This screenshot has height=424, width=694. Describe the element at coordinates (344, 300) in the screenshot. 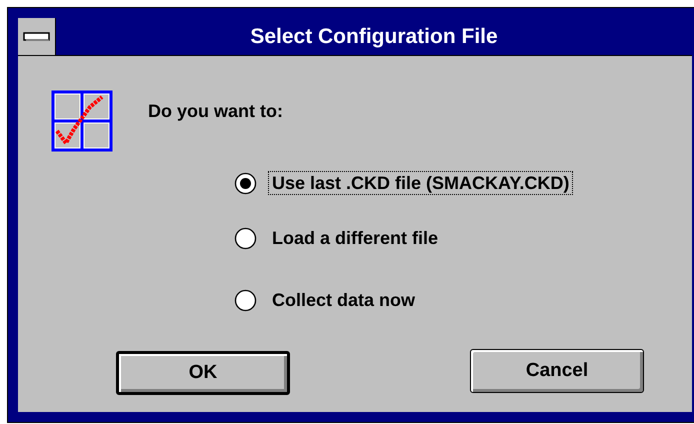

I see `option-label: Collect data now` at that location.